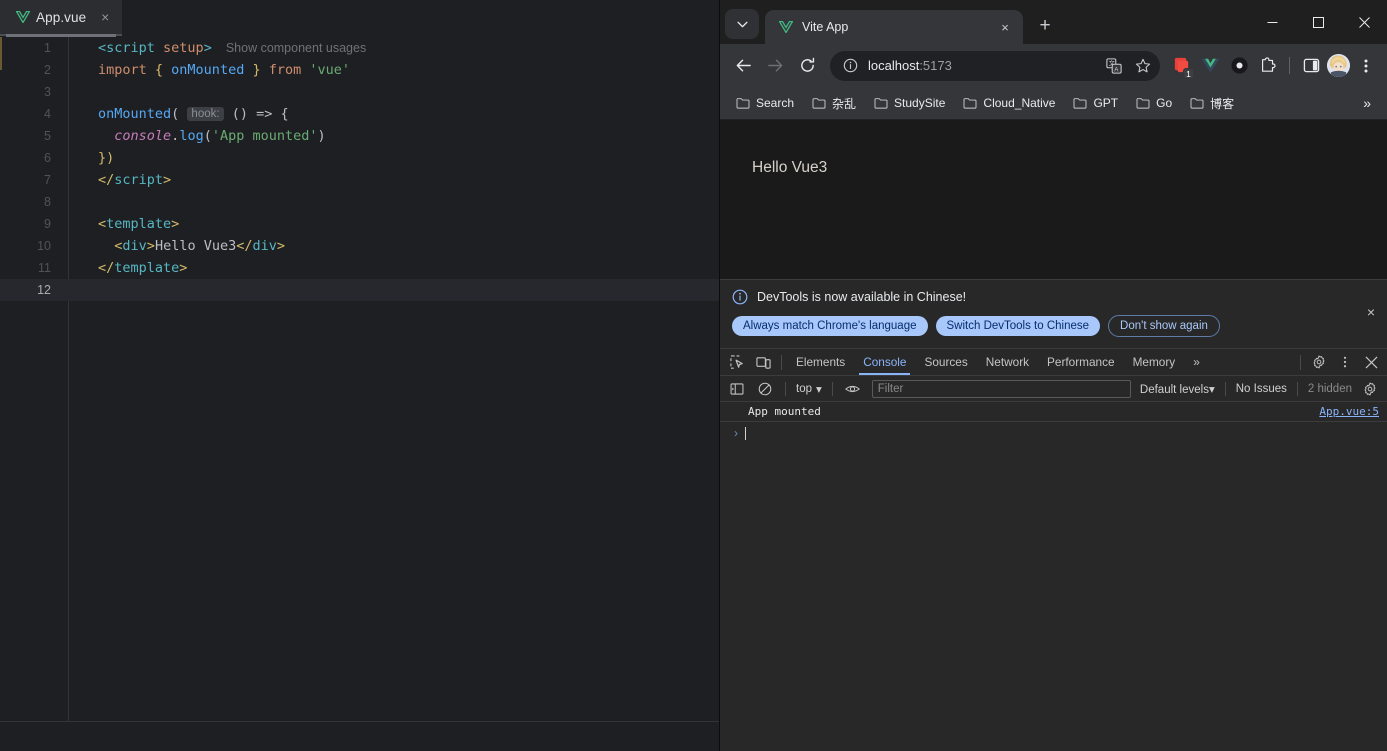 The width and height of the screenshot is (1387, 751). What do you see at coordinates (1212, 103) in the screenshot?
I see `bookmark-item: 博客` at bounding box center [1212, 103].